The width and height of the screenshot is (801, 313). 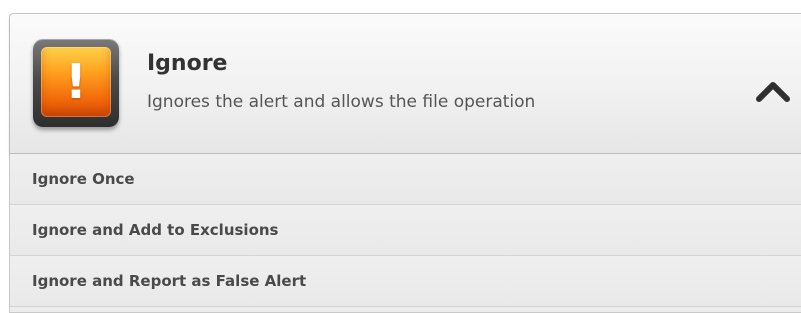 I want to click on panel-title: Ignore, so click(x=187, y=63).